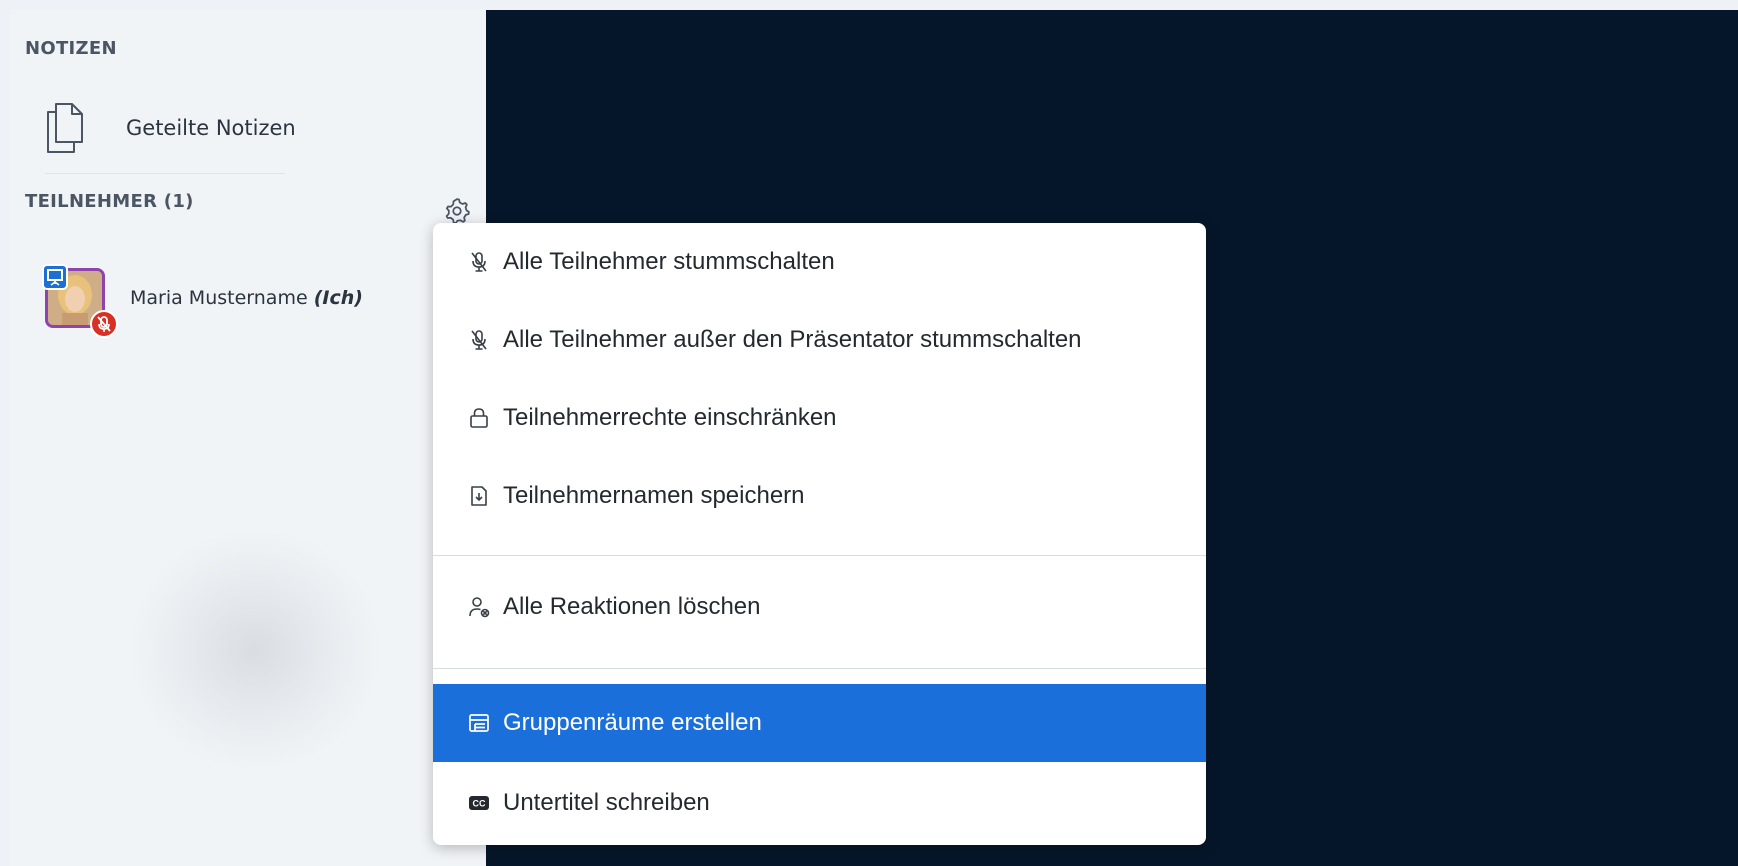 The width and height of the screenshot is (1738, 866). What do you see at coordinates (654, 495) in the screenshot?
I see `menu-item-label: Teilnehmernamen speichern` at bounding box center [654, 495].